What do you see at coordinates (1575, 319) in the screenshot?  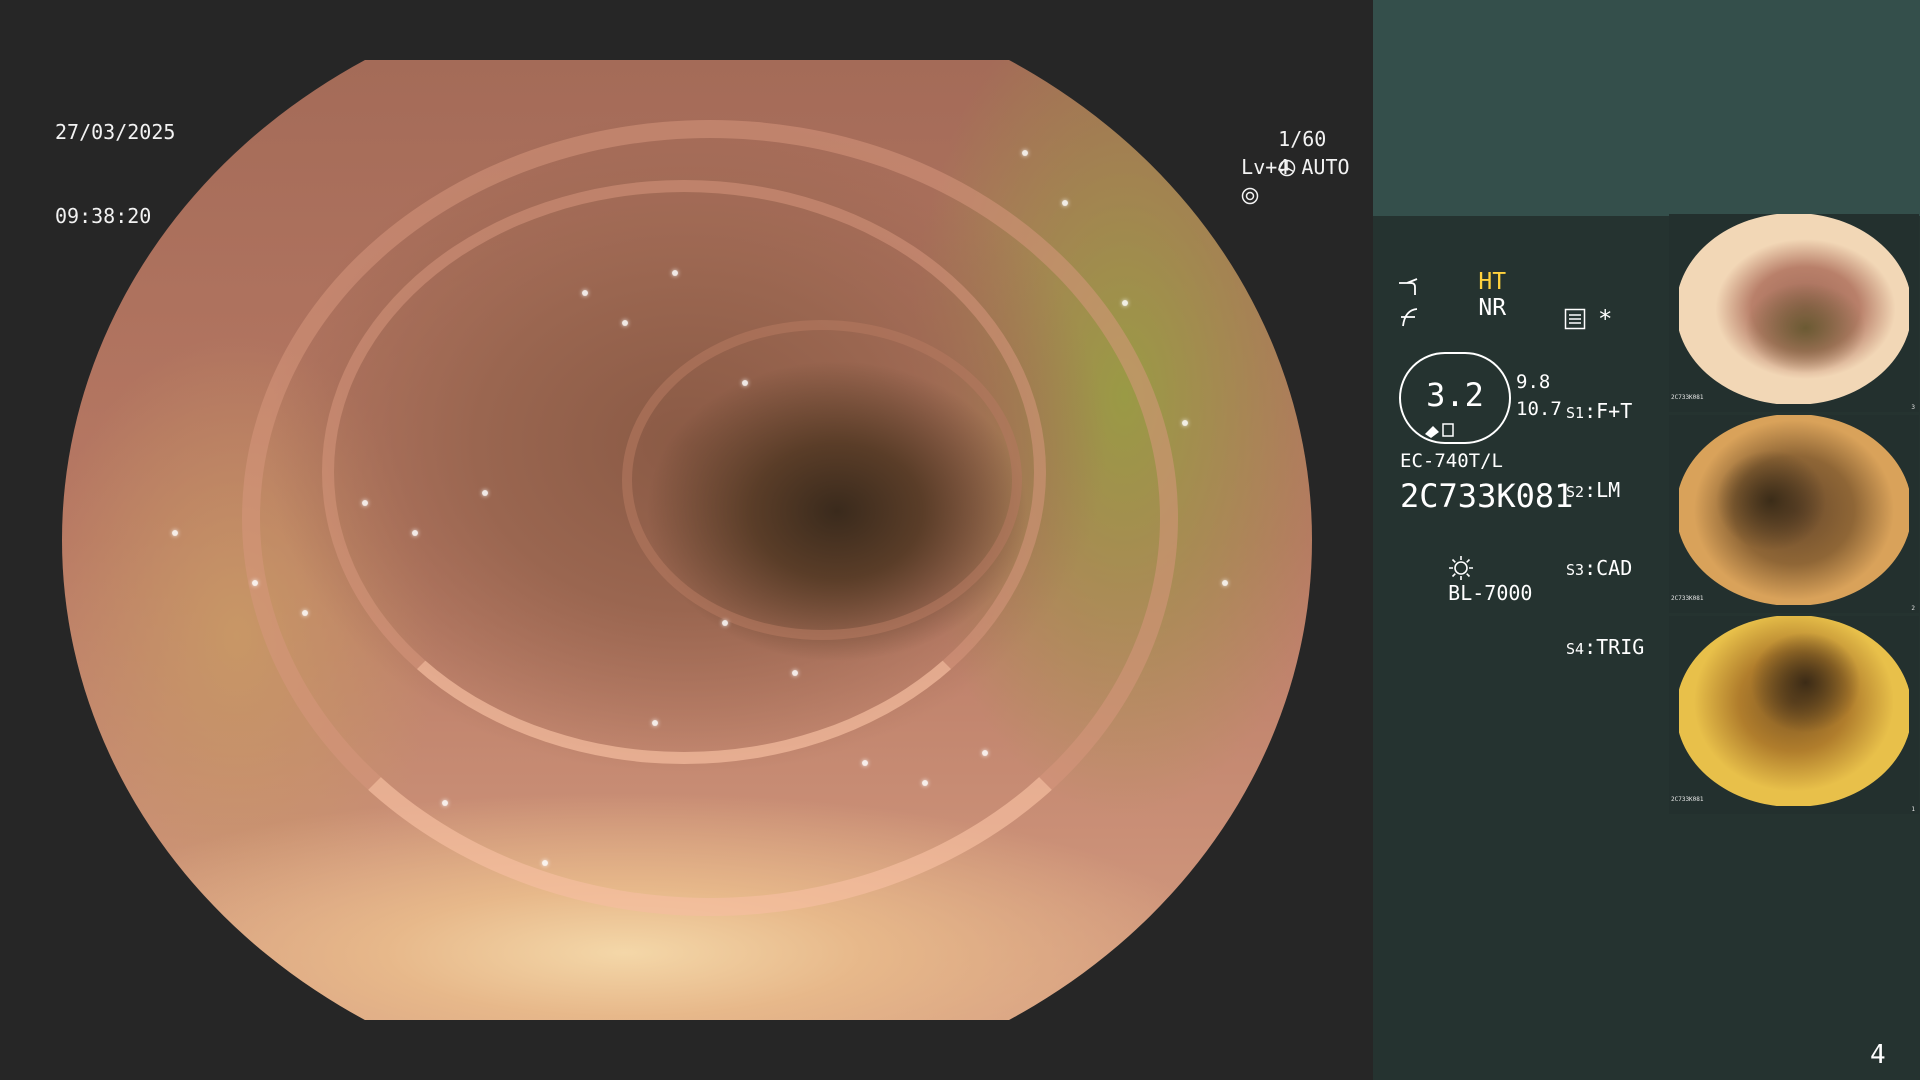 I see `settings-icon` at bounding box center [1575, 319].